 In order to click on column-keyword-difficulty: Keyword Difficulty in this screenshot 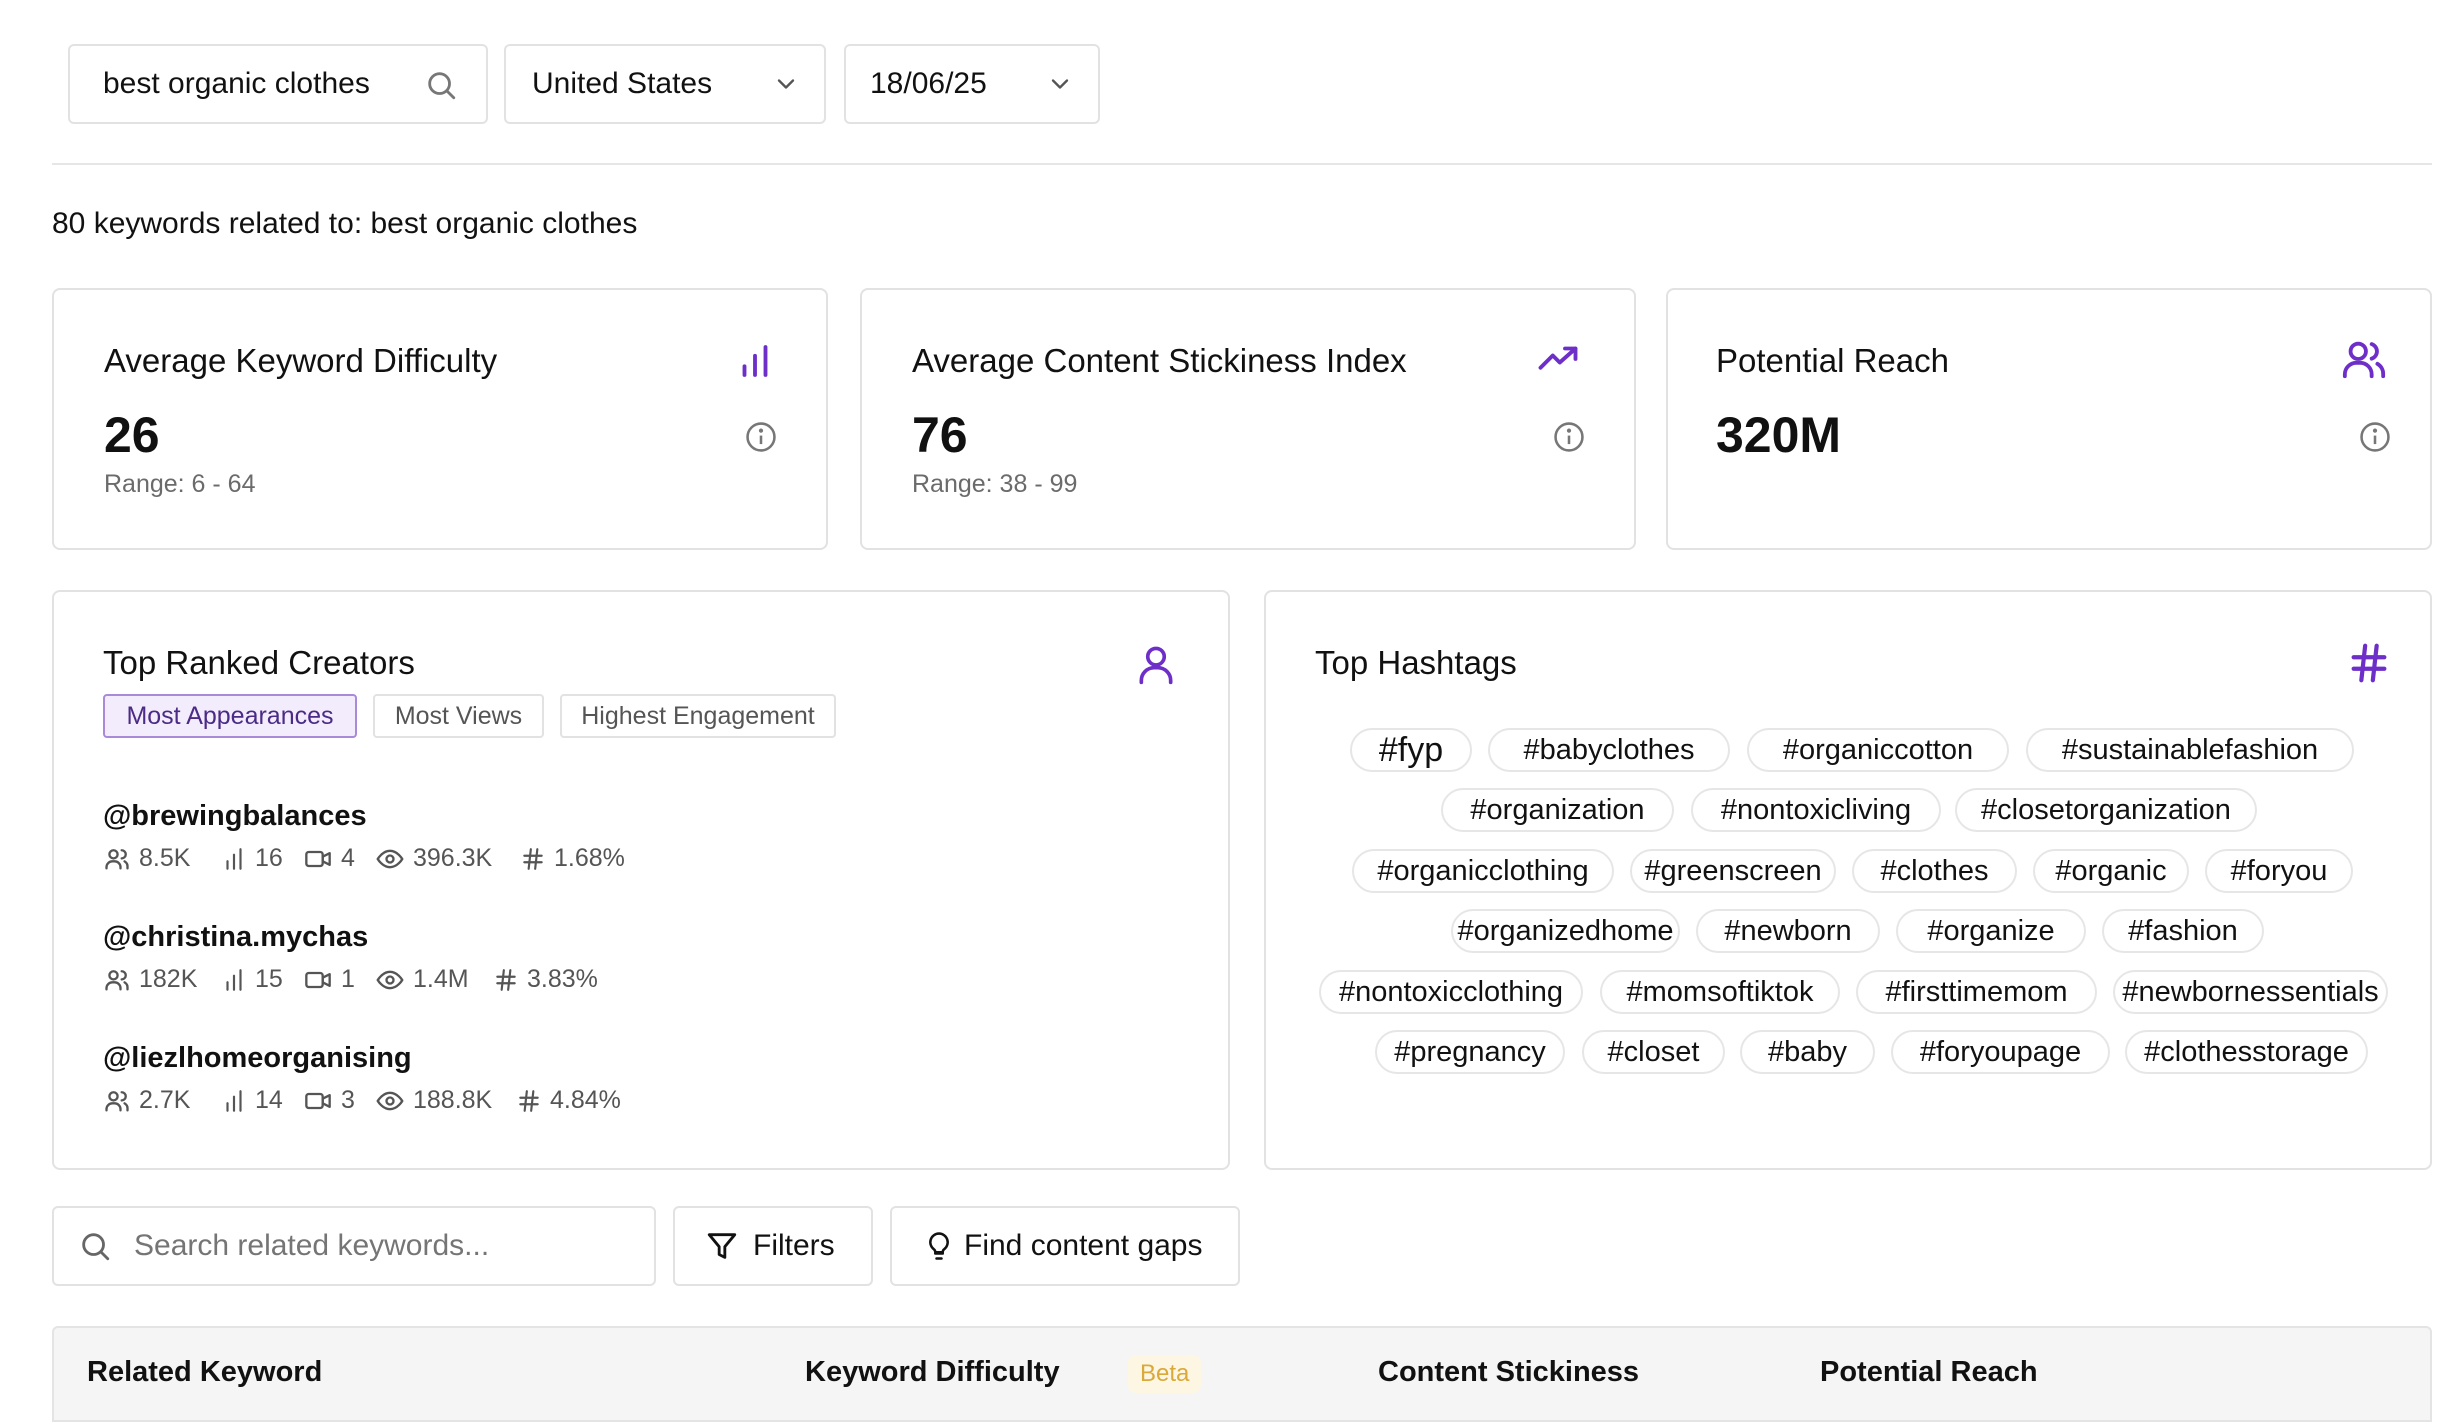, I will do `click(932, 1372)`.